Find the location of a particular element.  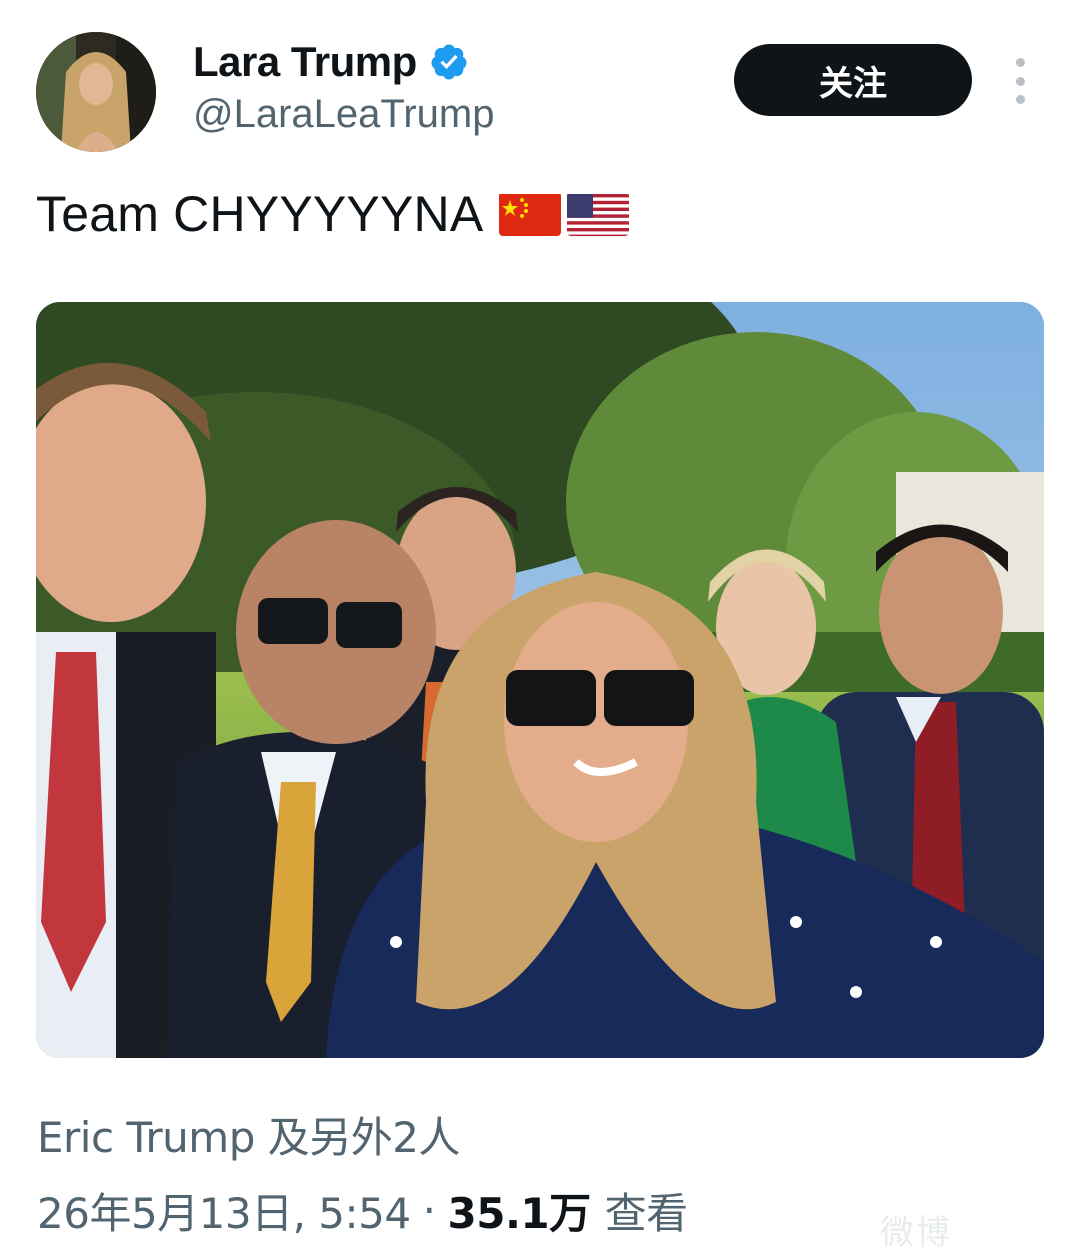

views-count: 35.1万 is located at coordinates (519, 1213).